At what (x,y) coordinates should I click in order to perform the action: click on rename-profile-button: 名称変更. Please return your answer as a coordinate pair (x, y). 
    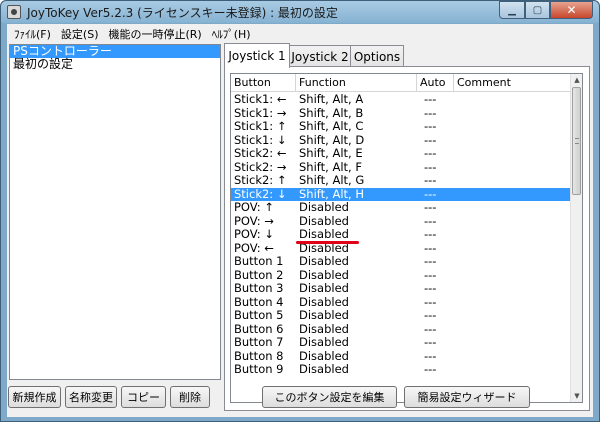
    Looking at the image, I should click on (91, 397).